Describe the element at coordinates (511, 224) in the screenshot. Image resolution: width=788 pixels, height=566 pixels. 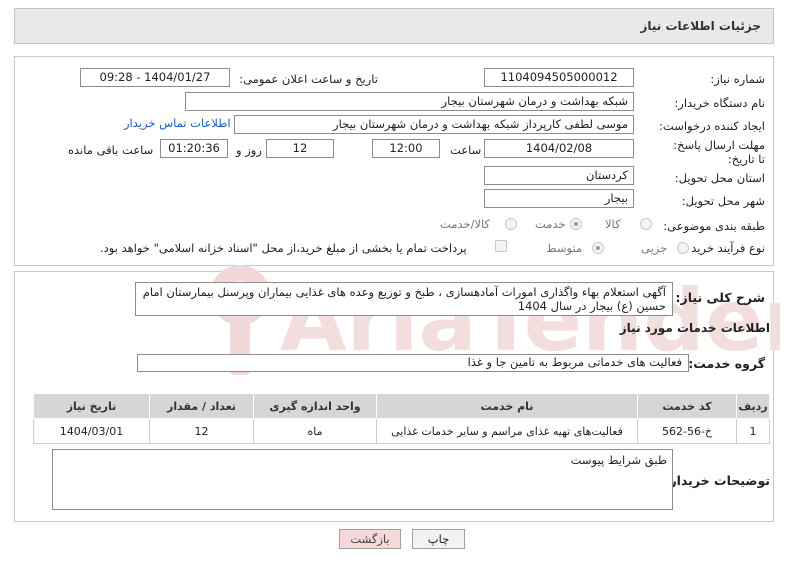
I see `category-goods-service-radio` at that location.